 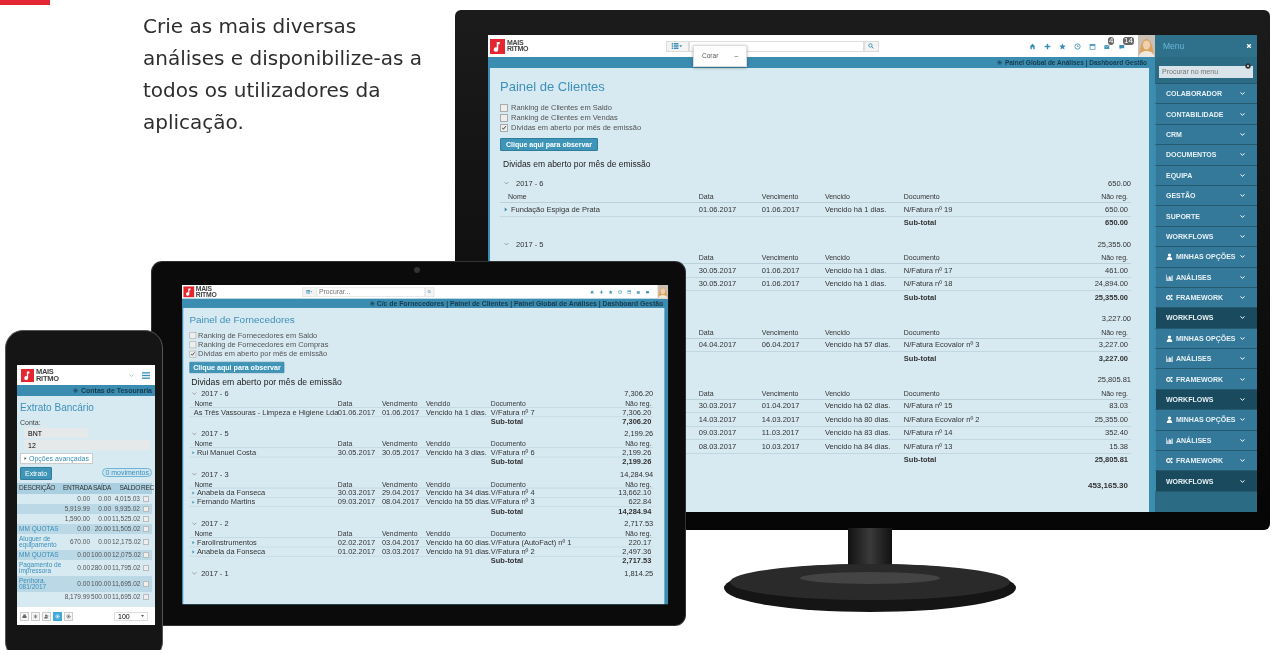 What do you see at coordinates (283, 74) in the screenshot?
I see `headline: Crie as mais diversas análises e disponibilize-as a todos os utilizadores da aplicação.` at bounding box center [283, 74].